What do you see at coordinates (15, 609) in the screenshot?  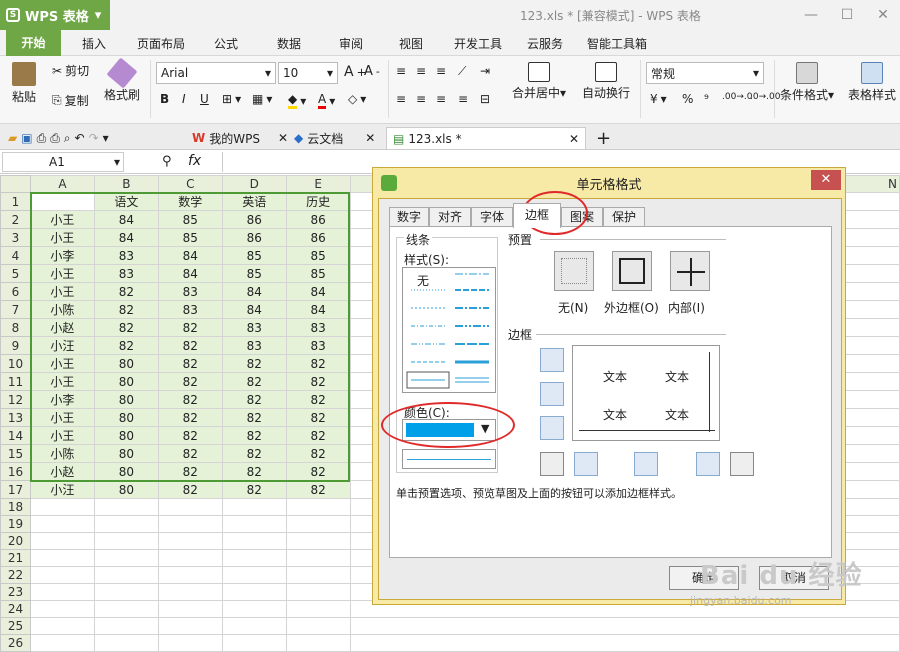 I see `row-header: 24` at bounding box center [15, 609].